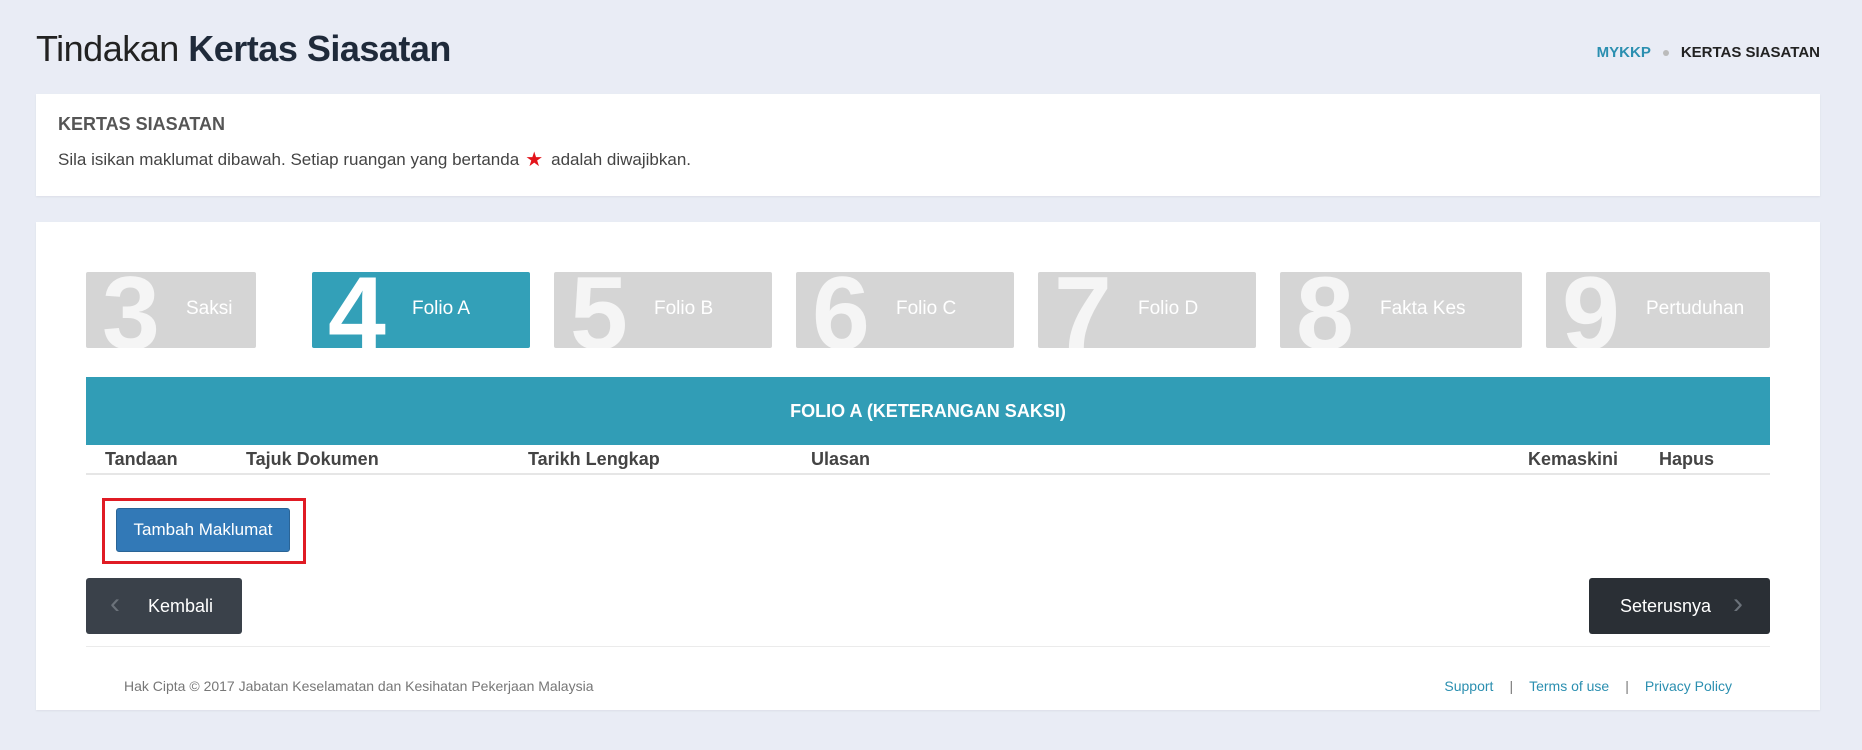  Describe the element at coordinates (1569, 686) in the screenshot. I see `footer-link-terms: Terms of use` at that location.